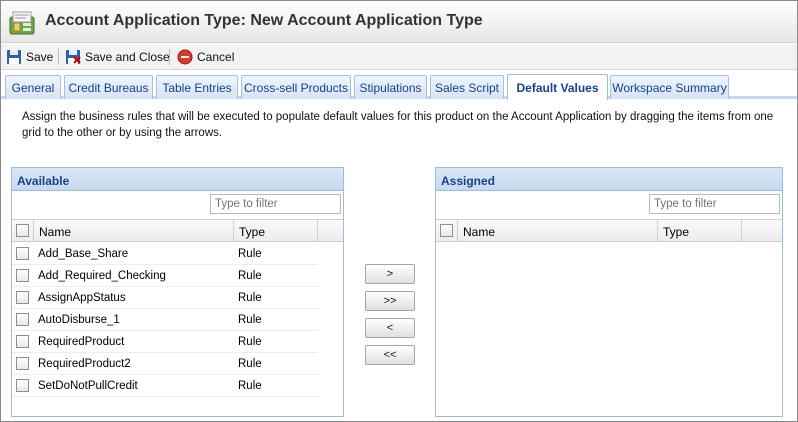  I want to click on table-row: RequiredProduct2 Rule, so click(165, 364).